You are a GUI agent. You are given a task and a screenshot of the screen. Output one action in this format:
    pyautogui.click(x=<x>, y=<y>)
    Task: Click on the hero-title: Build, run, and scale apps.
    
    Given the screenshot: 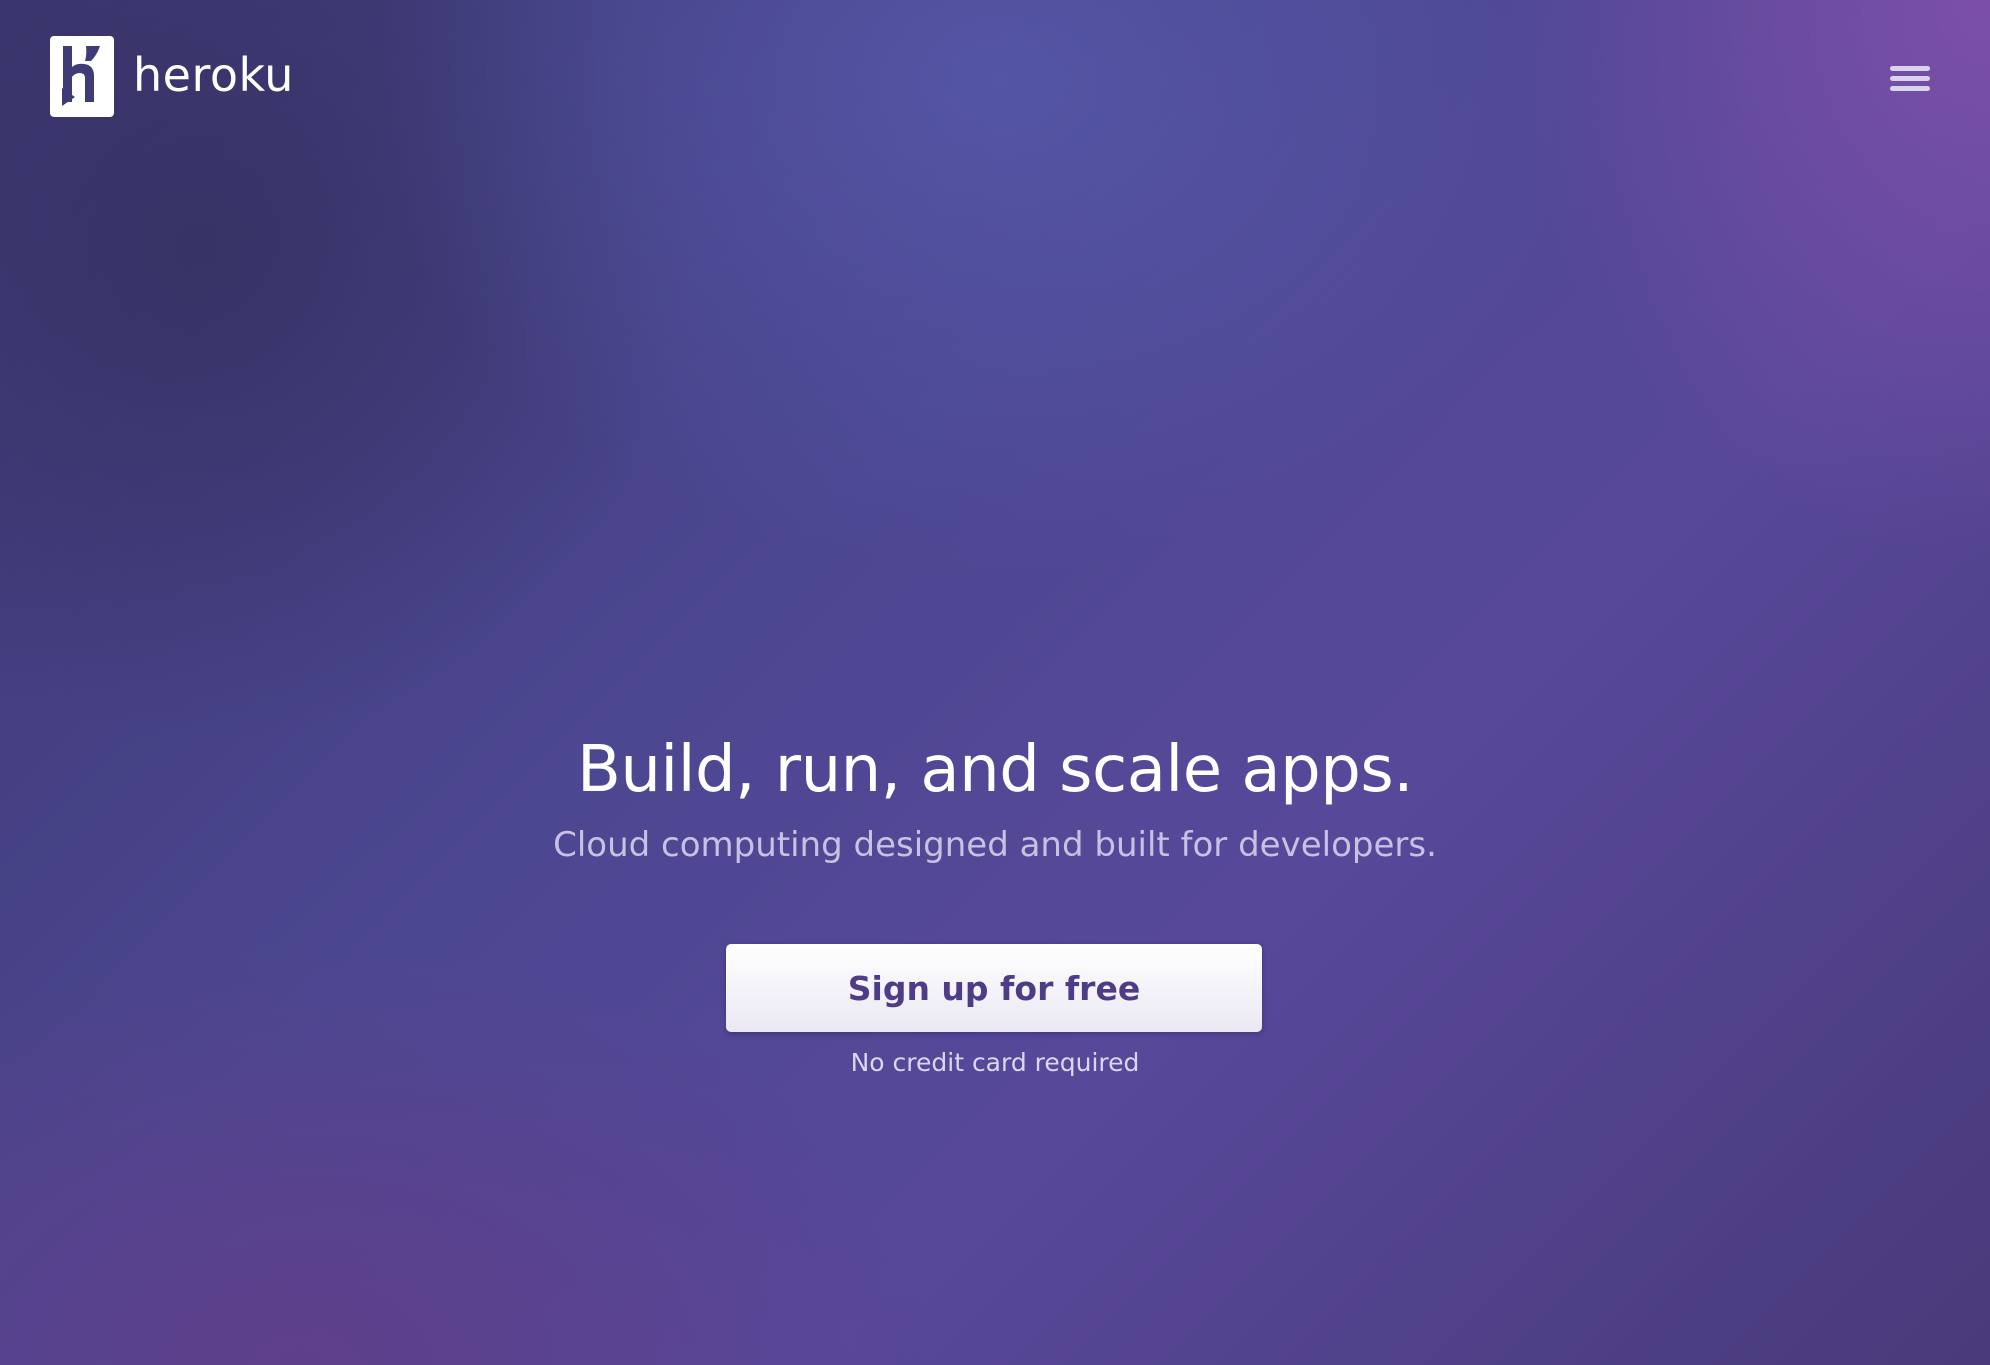 What is the action you would take?
    pyautogui.click(x=995, y=770)
    